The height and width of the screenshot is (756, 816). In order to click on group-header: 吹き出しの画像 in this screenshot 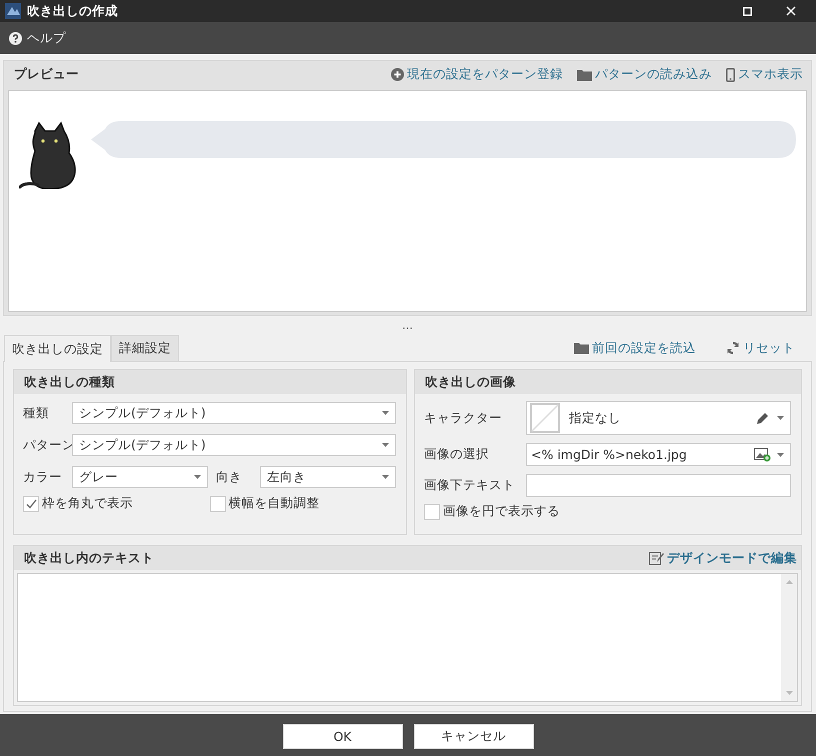, I will do `click(608, 382)`.